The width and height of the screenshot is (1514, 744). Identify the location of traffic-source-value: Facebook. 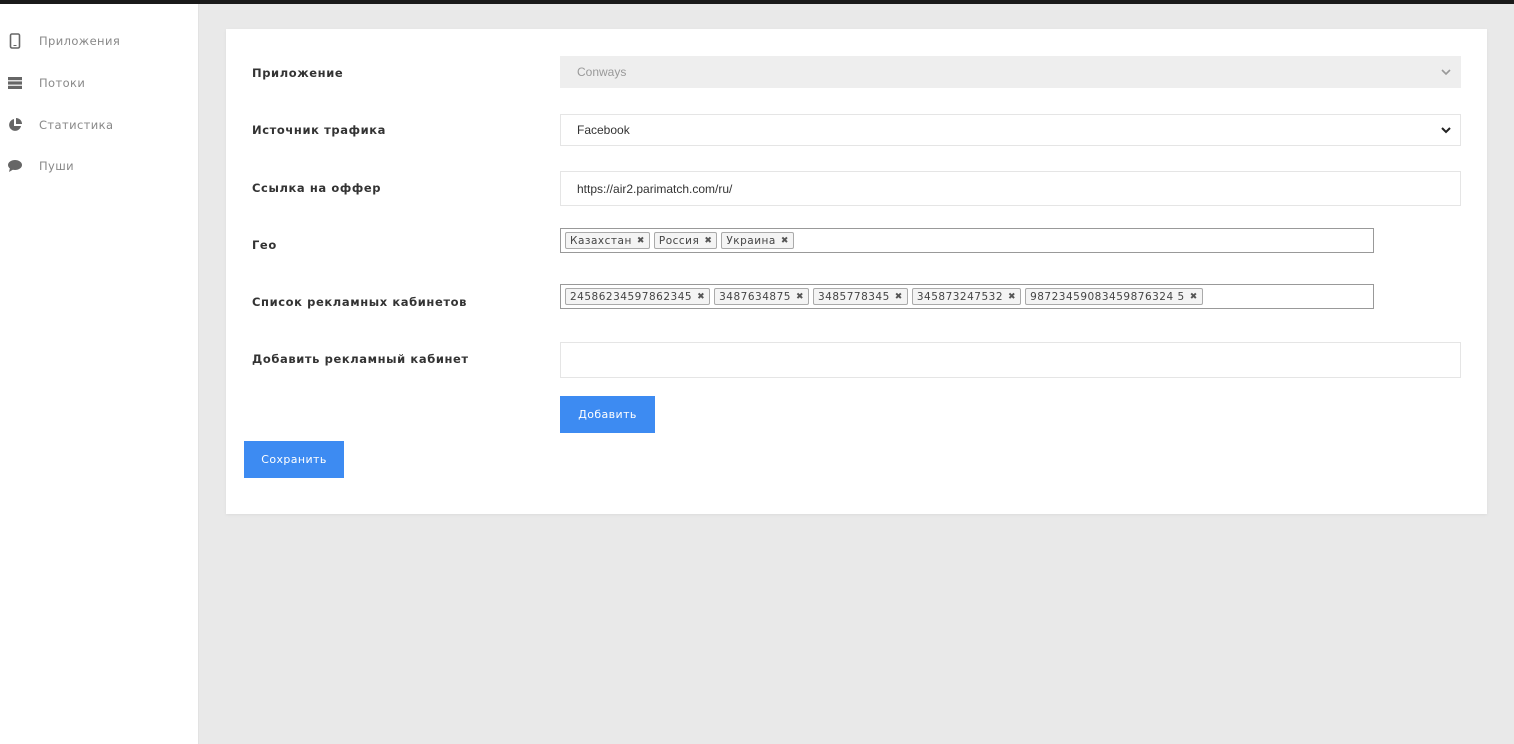
(603, 130).